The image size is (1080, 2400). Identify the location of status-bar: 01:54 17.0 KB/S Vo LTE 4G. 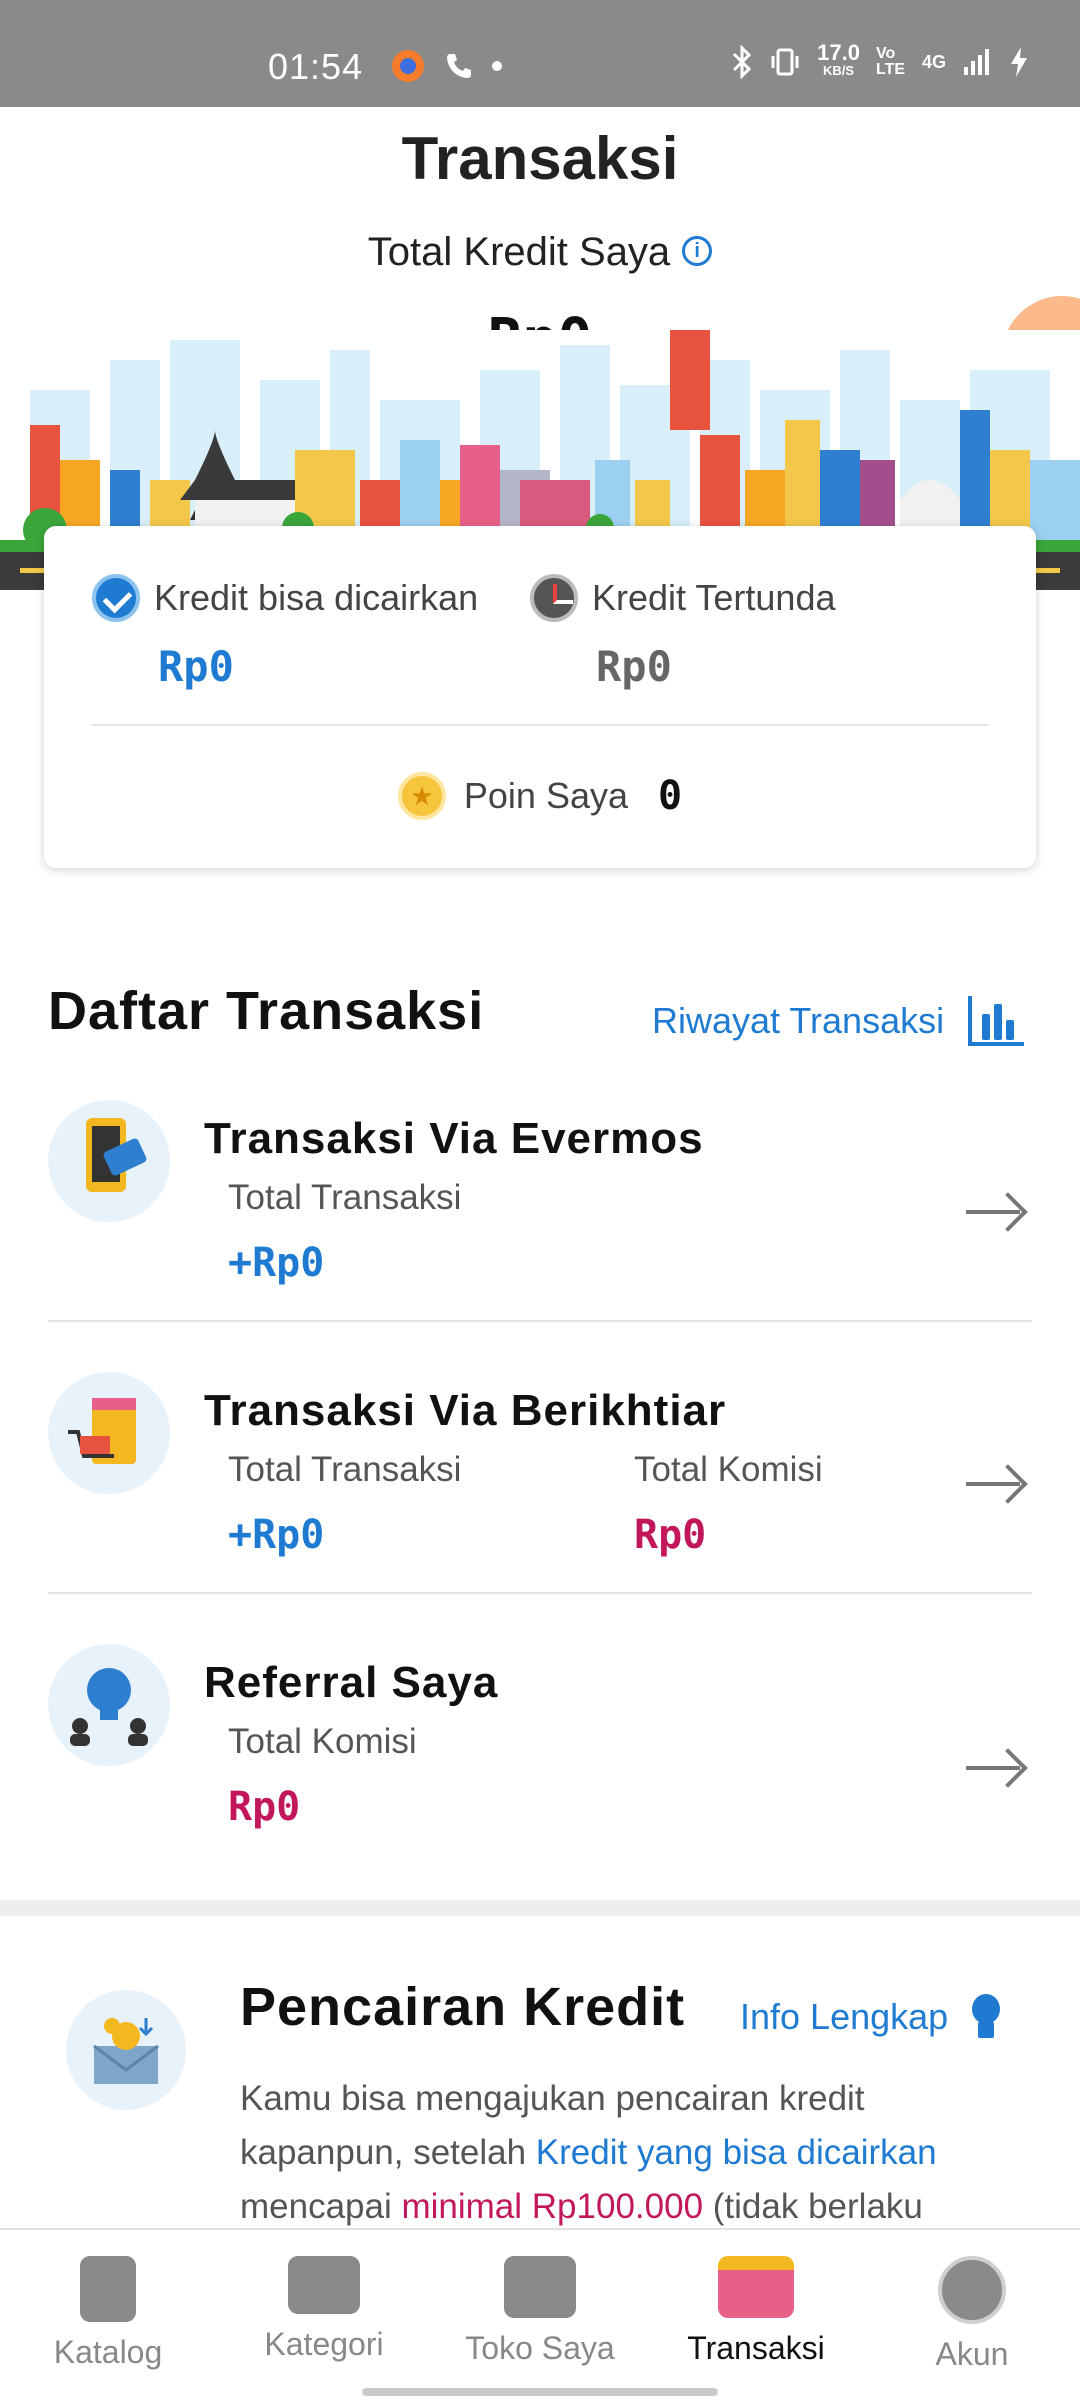
(540, 53).